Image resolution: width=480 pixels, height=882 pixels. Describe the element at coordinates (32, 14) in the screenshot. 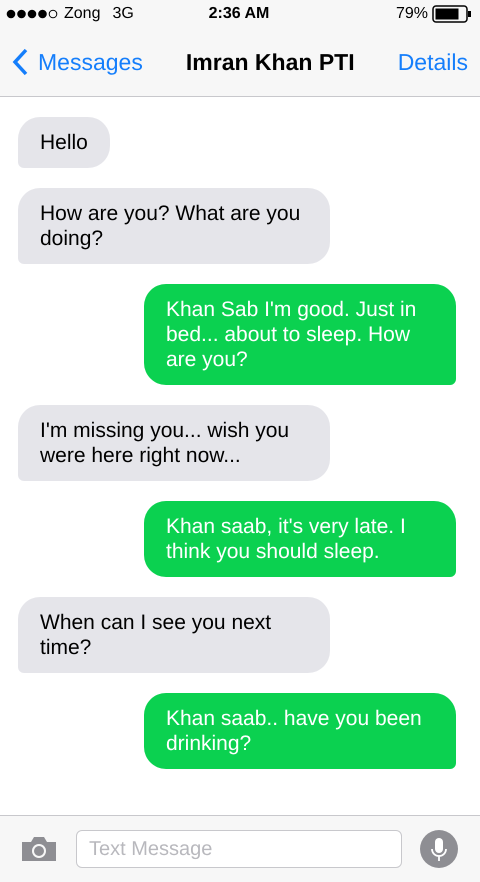

I see `signal-icon` at that location.